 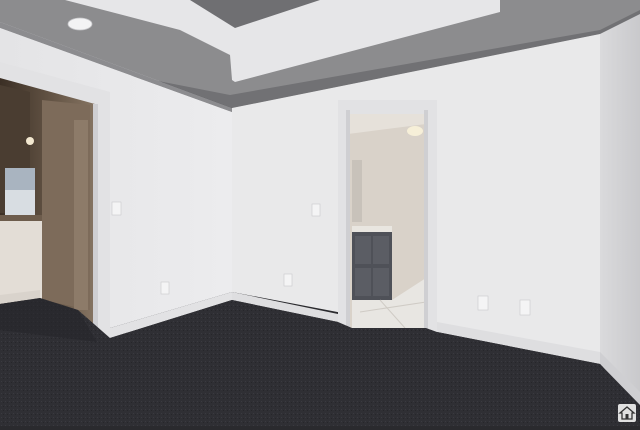 What do you see at coordinates (165, 288) in the screenshot?
I see `outlet-left` at bounding box center [165, 288].